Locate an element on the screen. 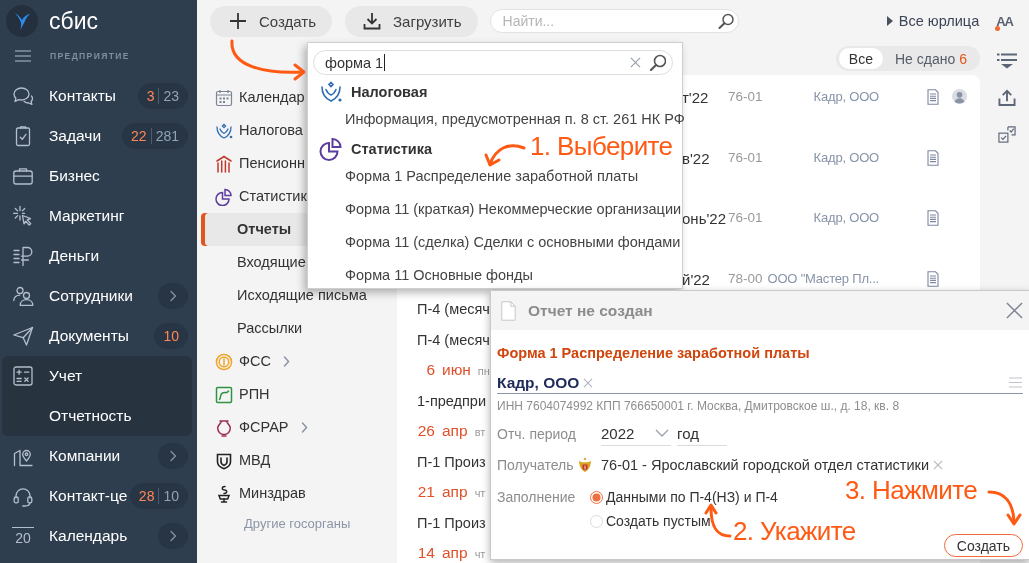  unread-count: 22 is located at coordinates (139, 136).